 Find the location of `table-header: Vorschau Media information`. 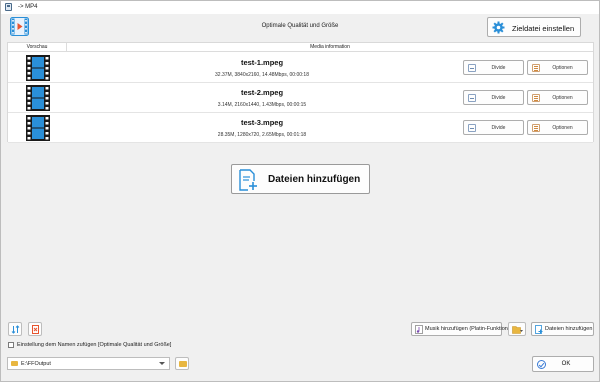

table-header: Vorschau Media information is located at coordinates (300, 47).